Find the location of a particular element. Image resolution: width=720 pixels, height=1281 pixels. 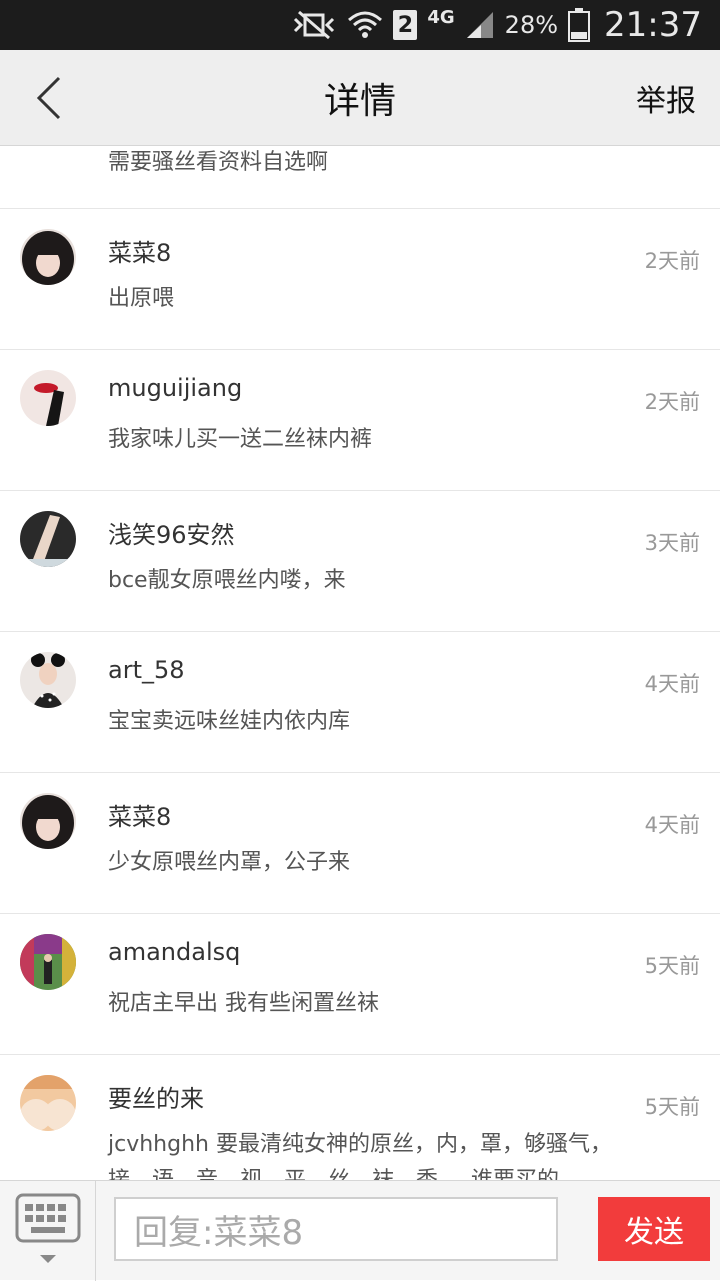

keyboard-toggle-button is located at coordinates (48, 1231).